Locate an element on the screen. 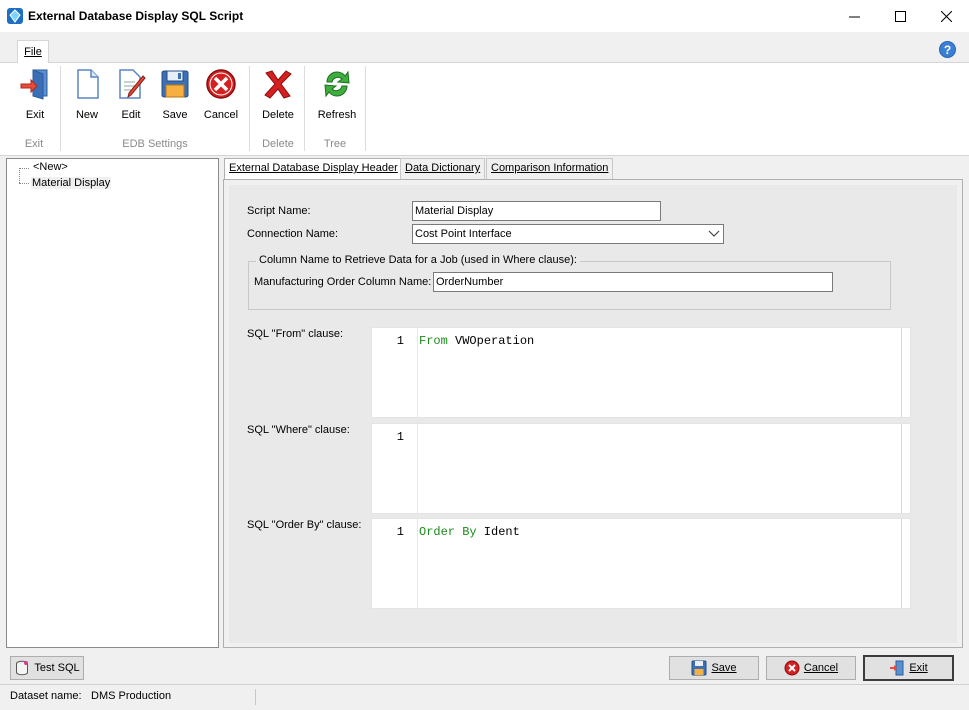  sql-text: VWOperation is located at coordinates (491, 341).